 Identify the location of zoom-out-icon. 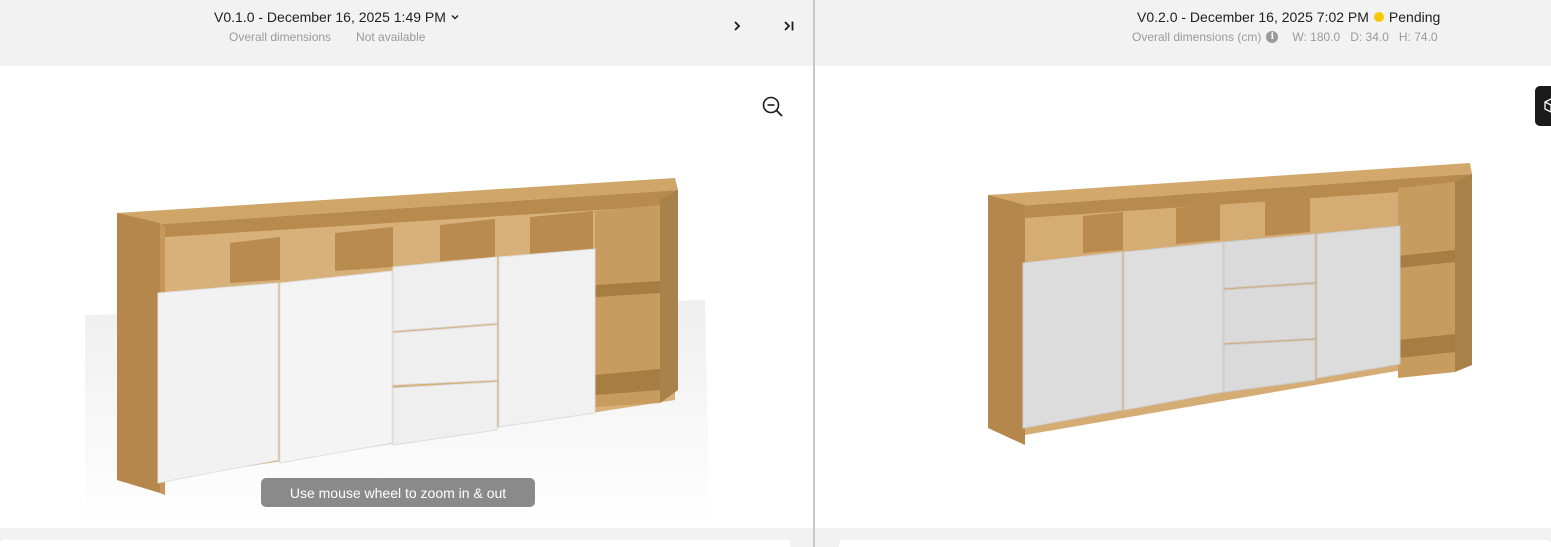
(773, 107).